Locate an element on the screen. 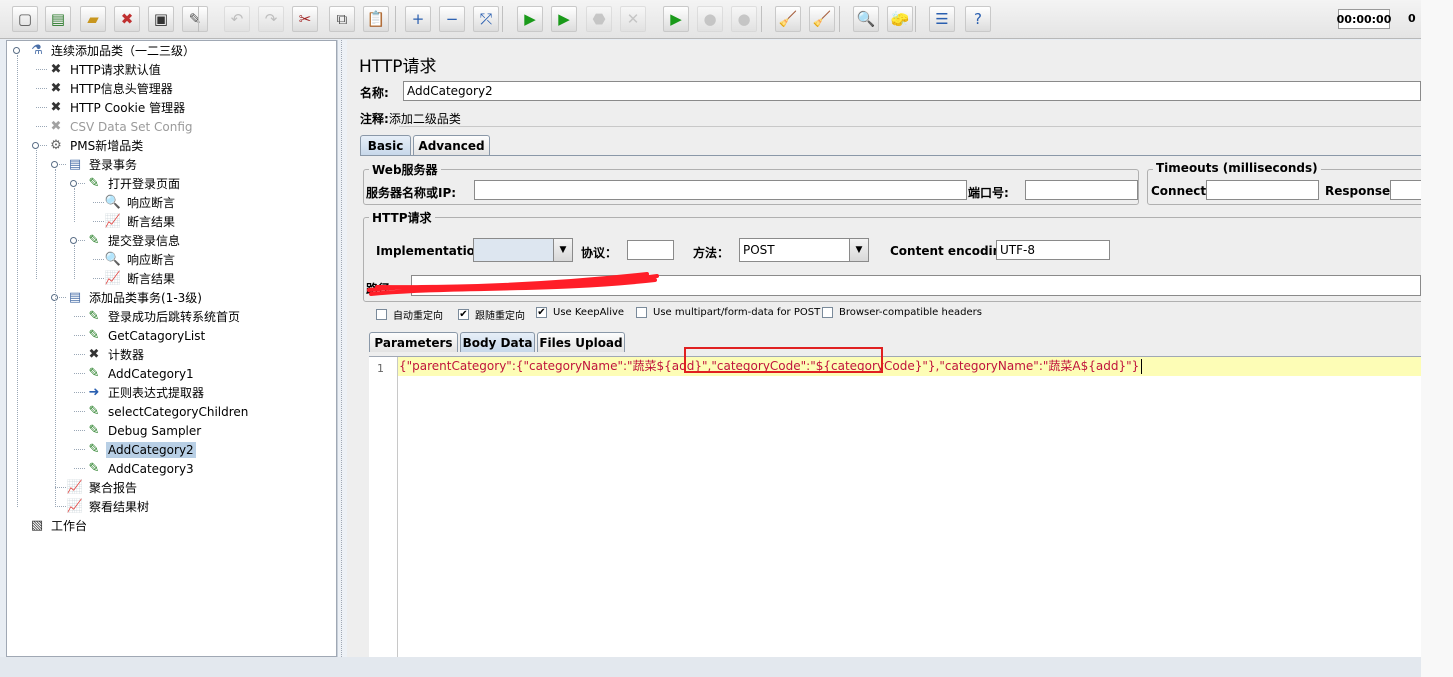  collapse-icon: − is located at coordinates (452, 19).